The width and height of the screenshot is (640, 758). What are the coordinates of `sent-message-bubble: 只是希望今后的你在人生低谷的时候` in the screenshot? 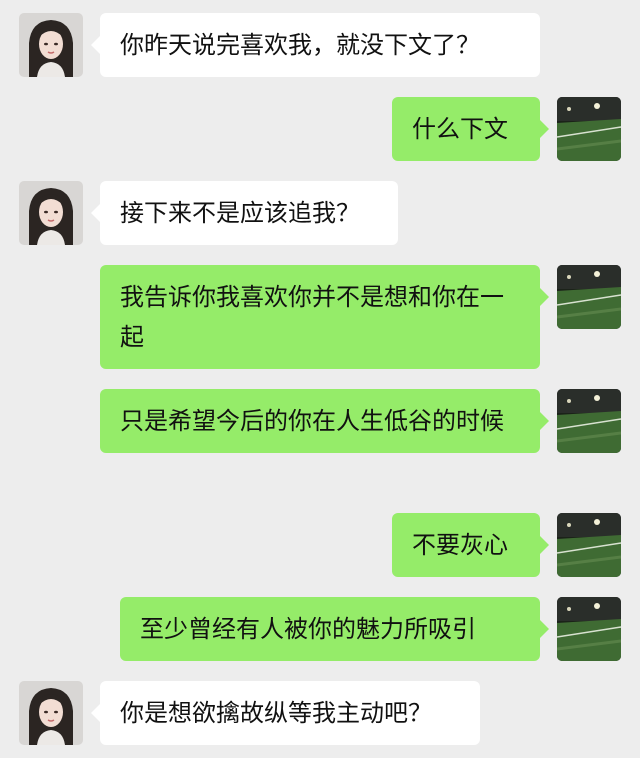 It's located at (324, 421).